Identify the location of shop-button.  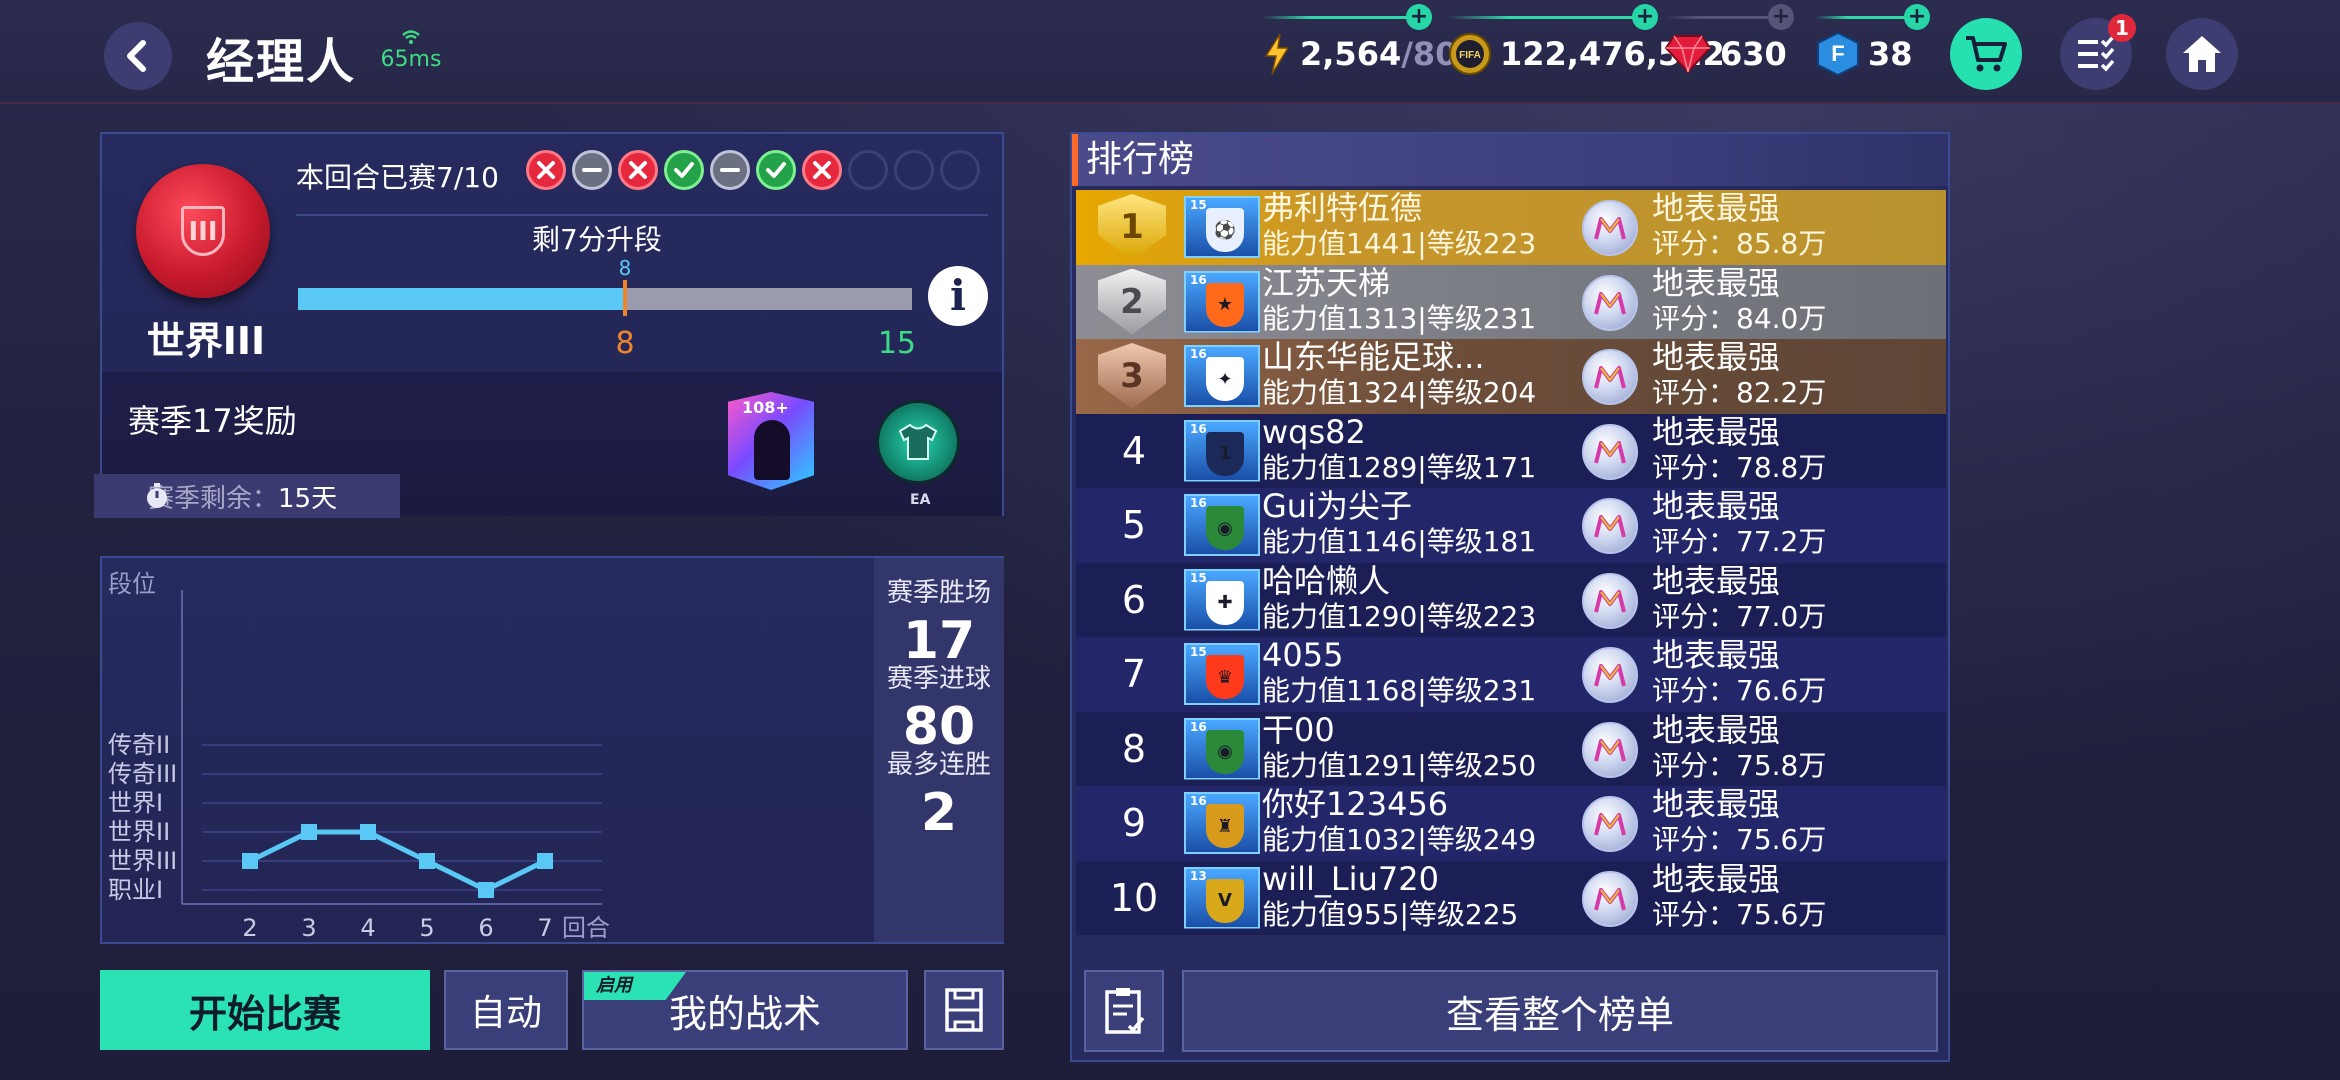
(1986, 54).